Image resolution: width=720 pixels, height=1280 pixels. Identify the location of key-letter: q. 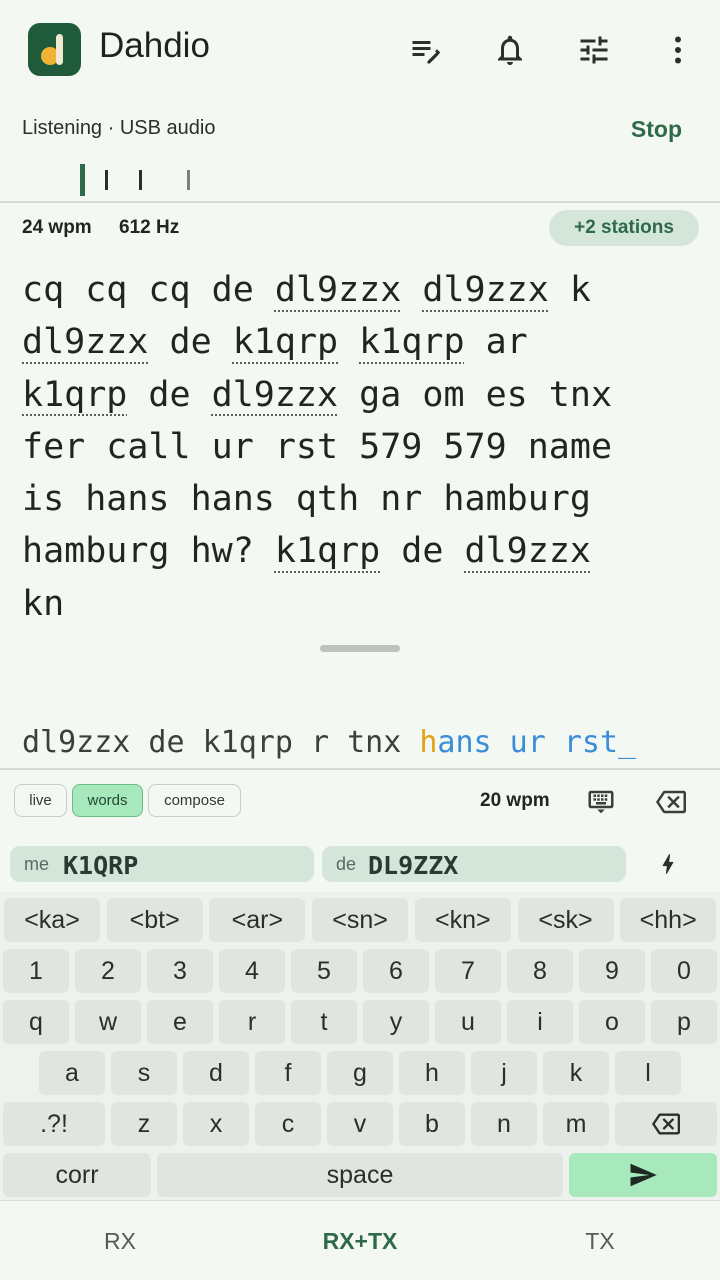
(36, 1022).